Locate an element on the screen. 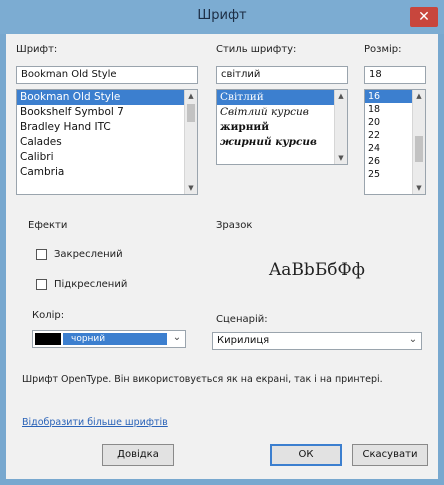 This screenshot has width=444, height=485. style-label: Стиль шрифту: is located at coordinates (256, 49).